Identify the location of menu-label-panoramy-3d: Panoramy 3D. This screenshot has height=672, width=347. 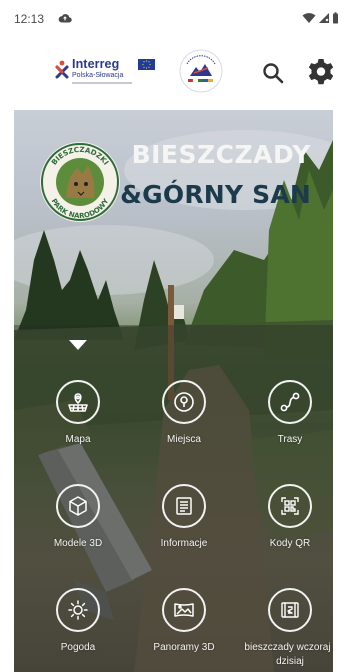
(184, 647).